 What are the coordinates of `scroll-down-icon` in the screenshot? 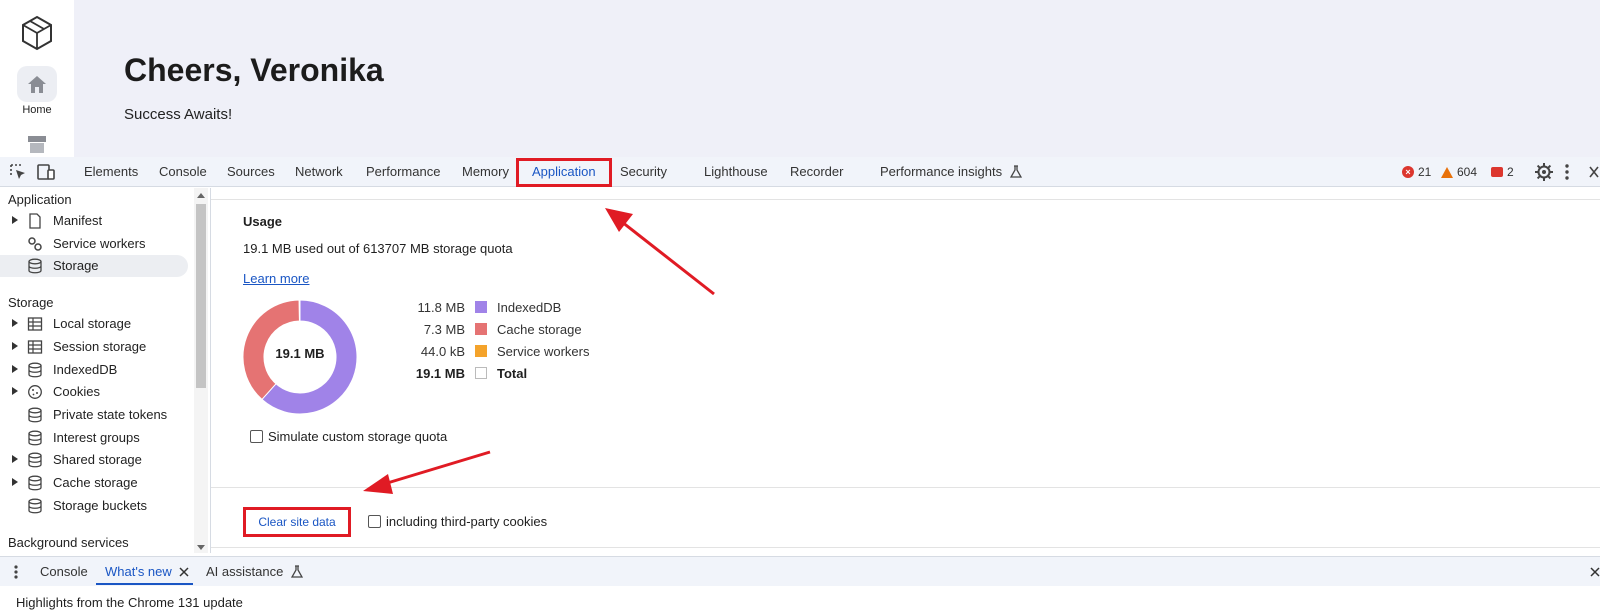 It's located at (201, 547).